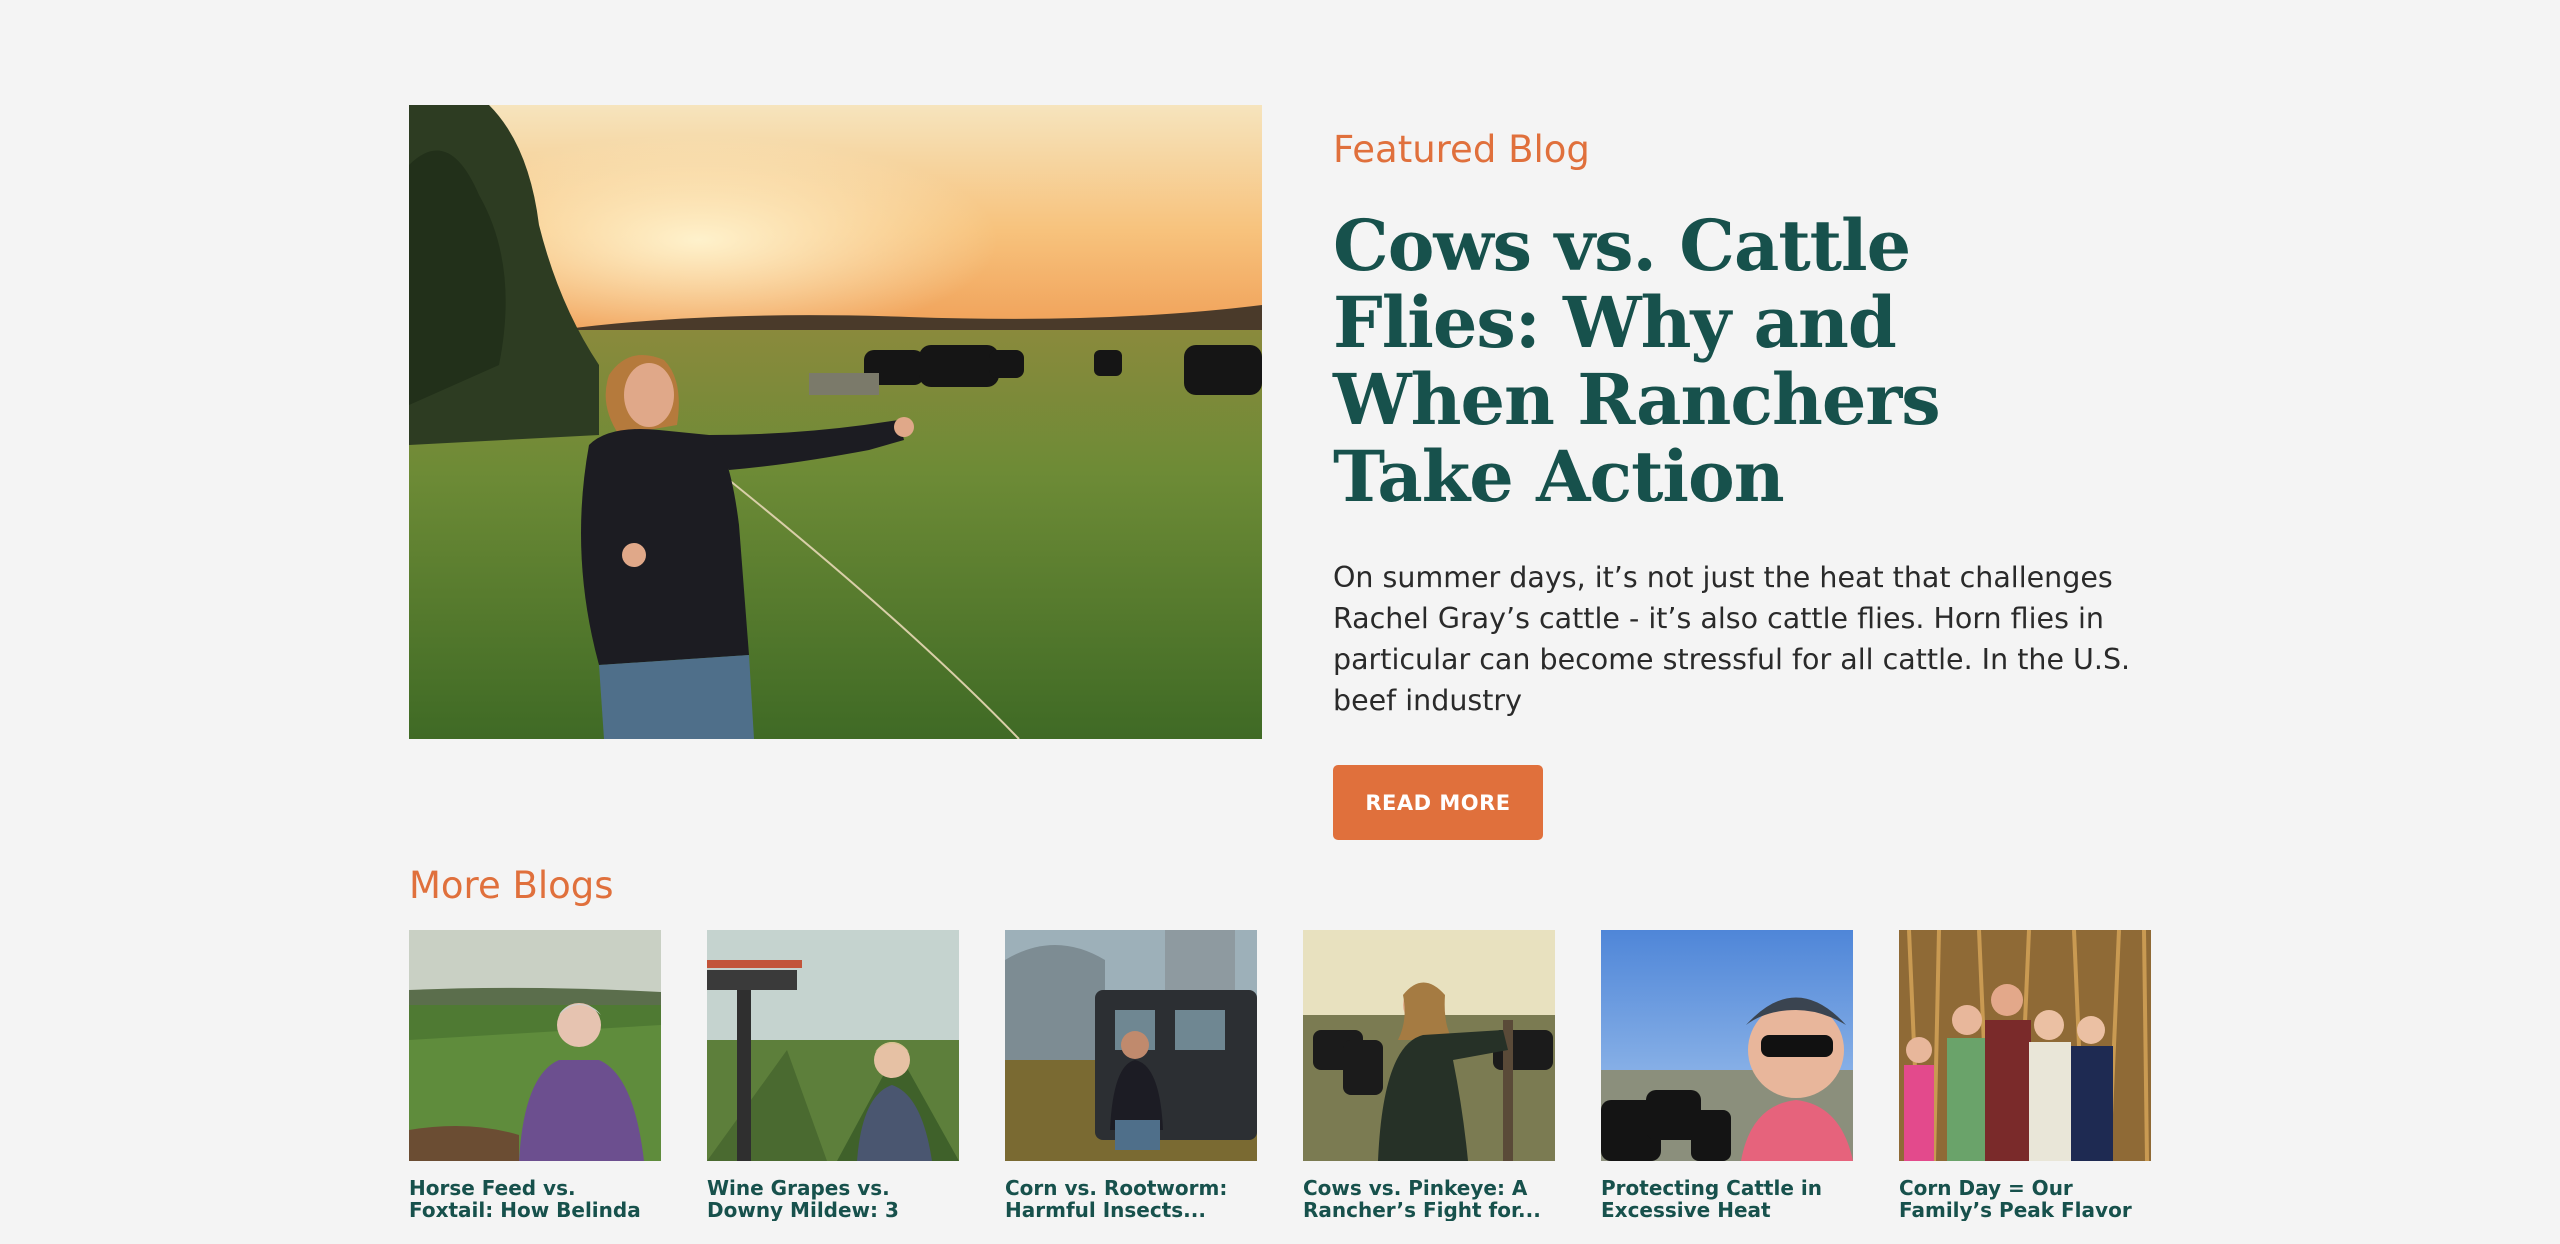 The height and width of the screenshot is (1244, 2560). I want to click on more-blogs-heading: More Blogs, so click(511, 885).